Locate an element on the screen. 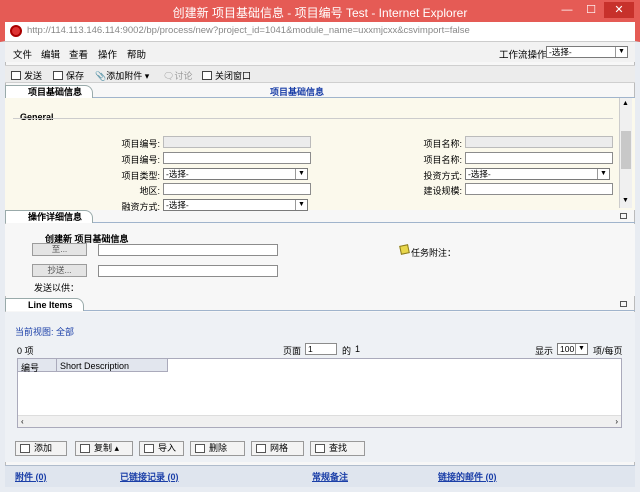 The height and width of the screenshot is (492, 640). project-code-input is located at coordinates (237, 158).